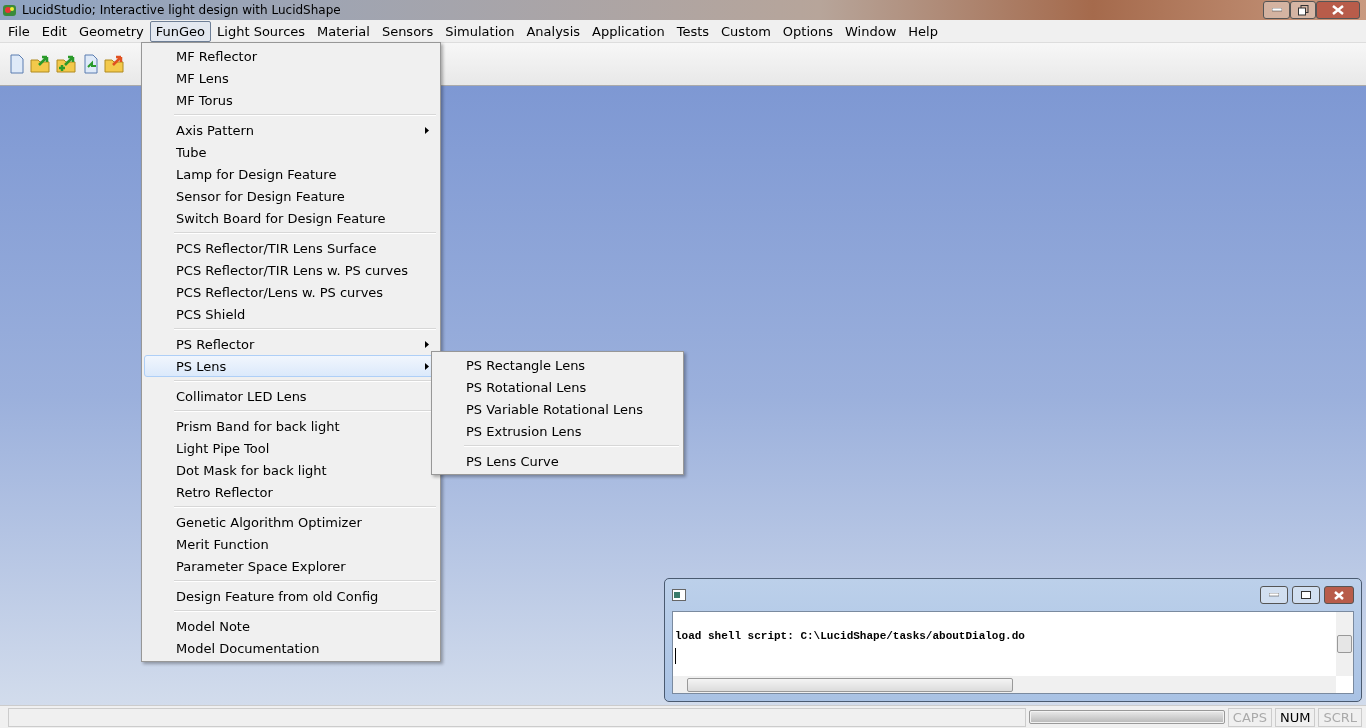 The height and width of the screenshot is (728, 1366). Describe the element at coordinates (19, 31) in the screenshot. I see `menu-bar-item: File` at that location.